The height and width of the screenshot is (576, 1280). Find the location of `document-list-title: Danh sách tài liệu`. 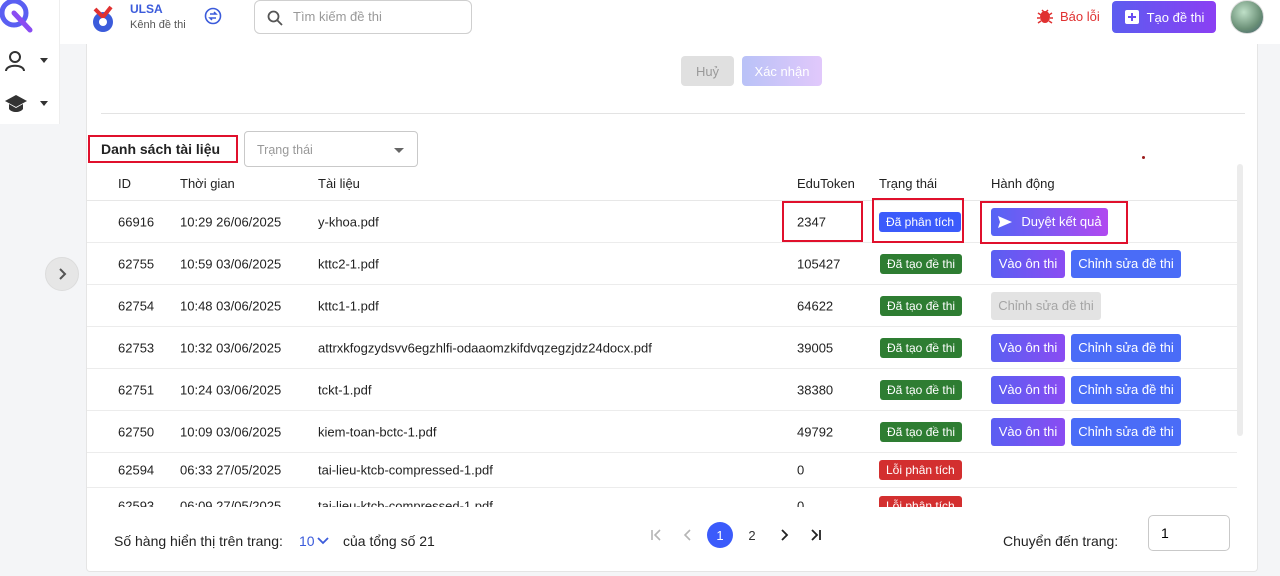

document-list-title: Danh sách tài liệu is located at coordinates (163, 149).